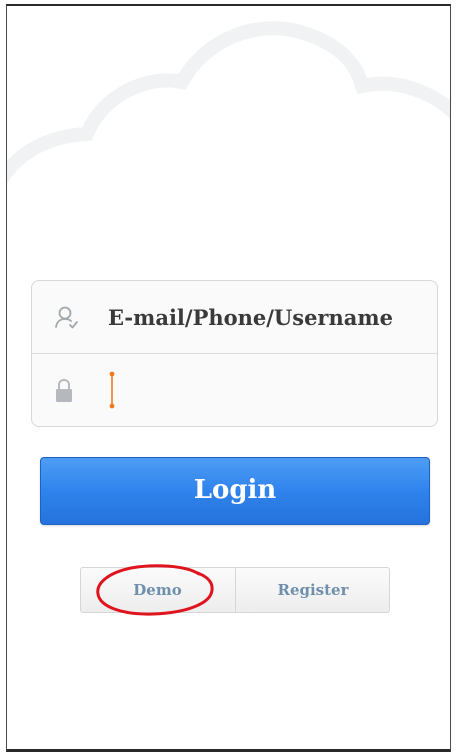 This screenshot has height=756, width=457. What do you see at coordinates (270, 389) in the screenshot?
I see `password-input` at bounding box center [270, 389].